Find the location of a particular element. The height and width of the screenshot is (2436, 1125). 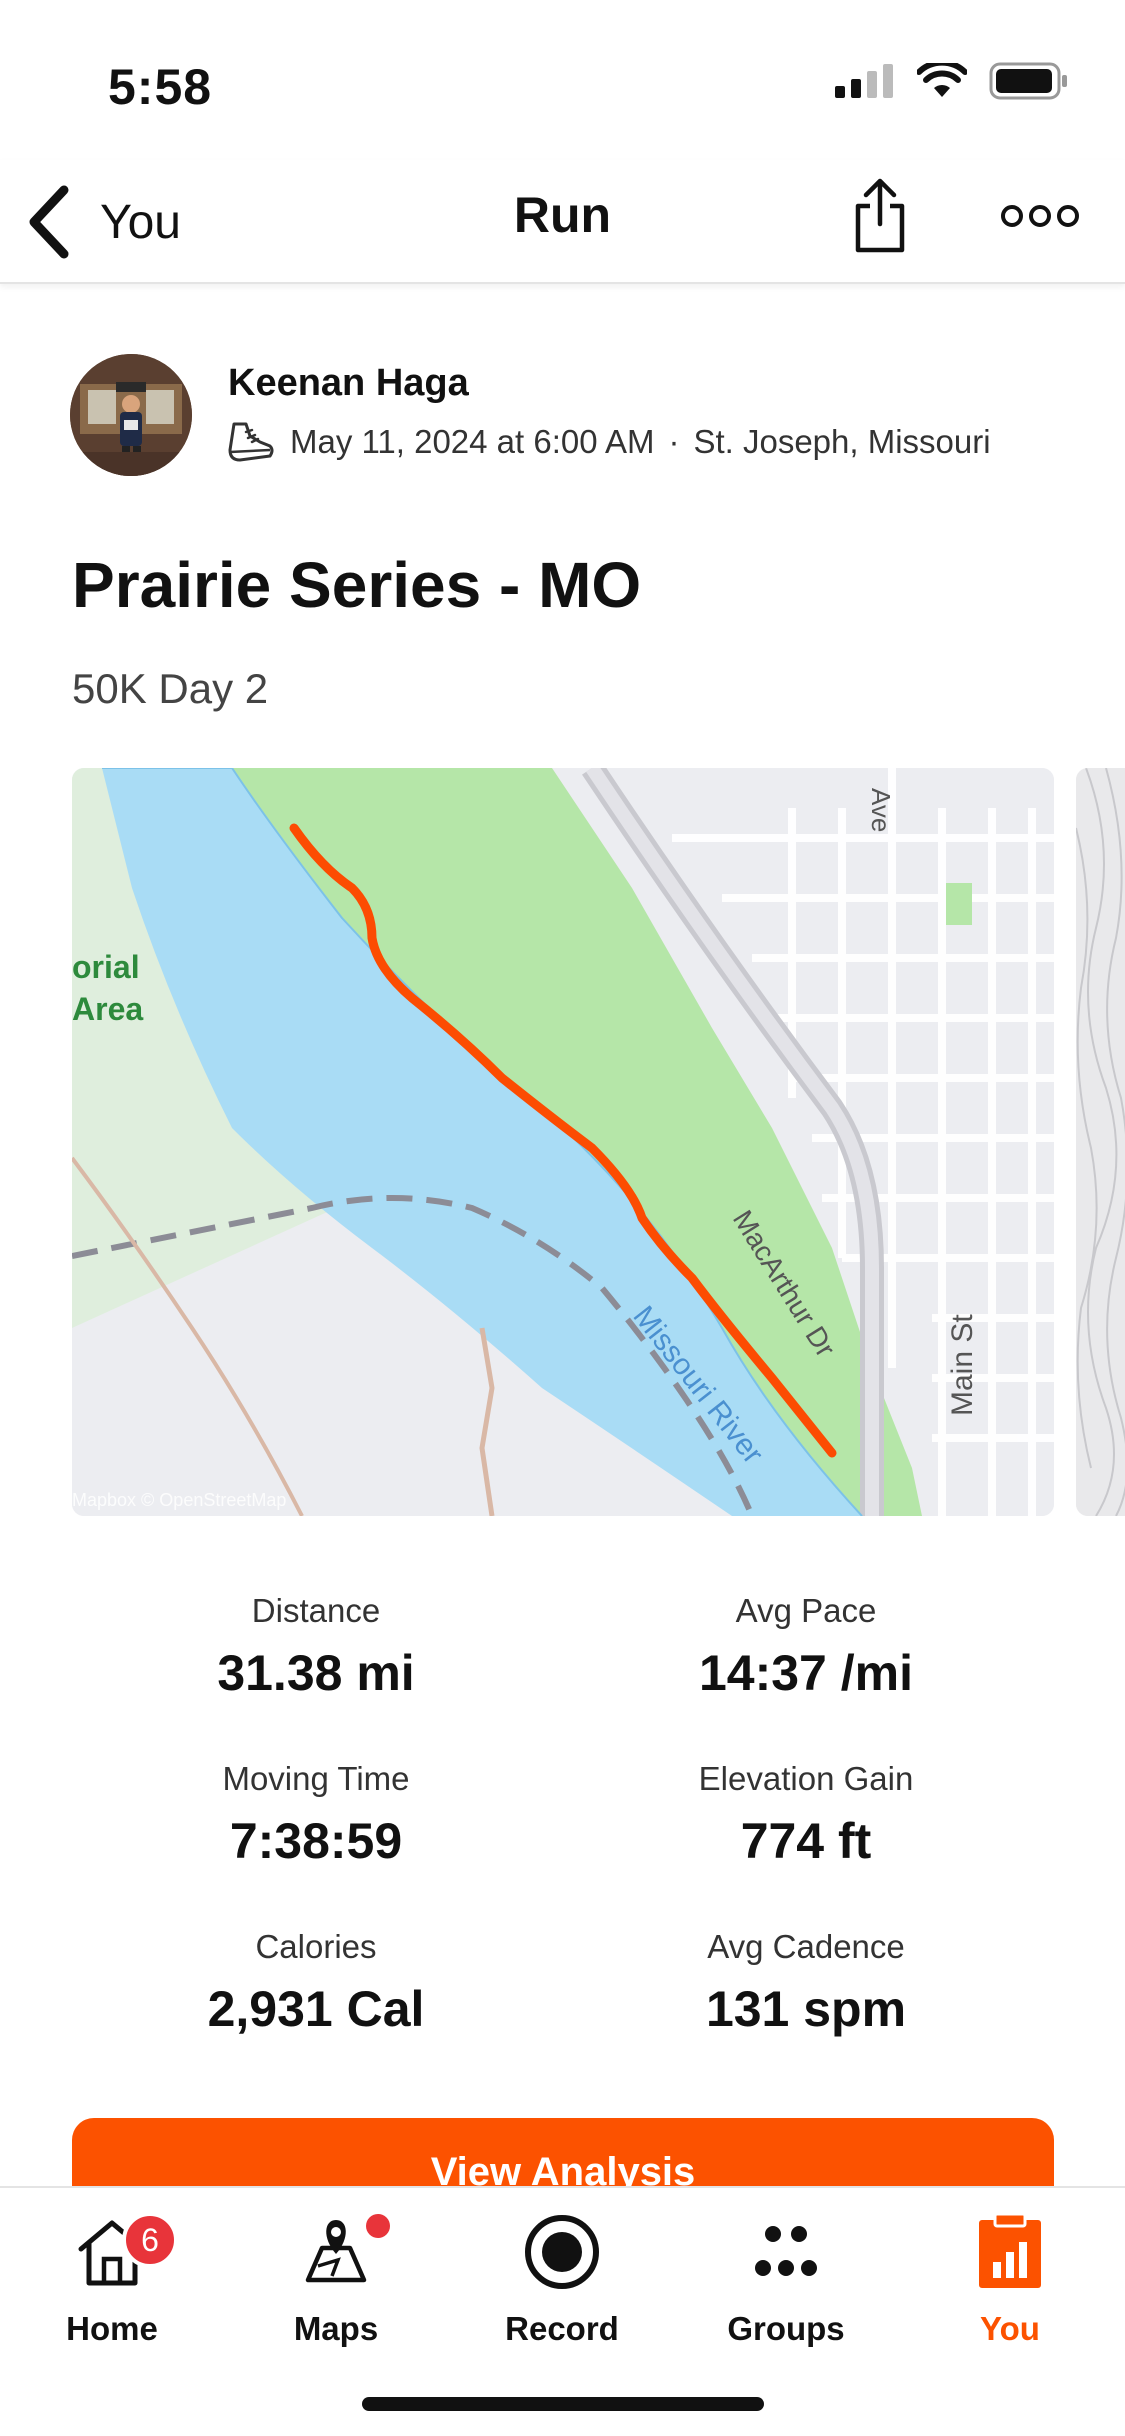

battery-icon is located at coordinates (1028, 81).